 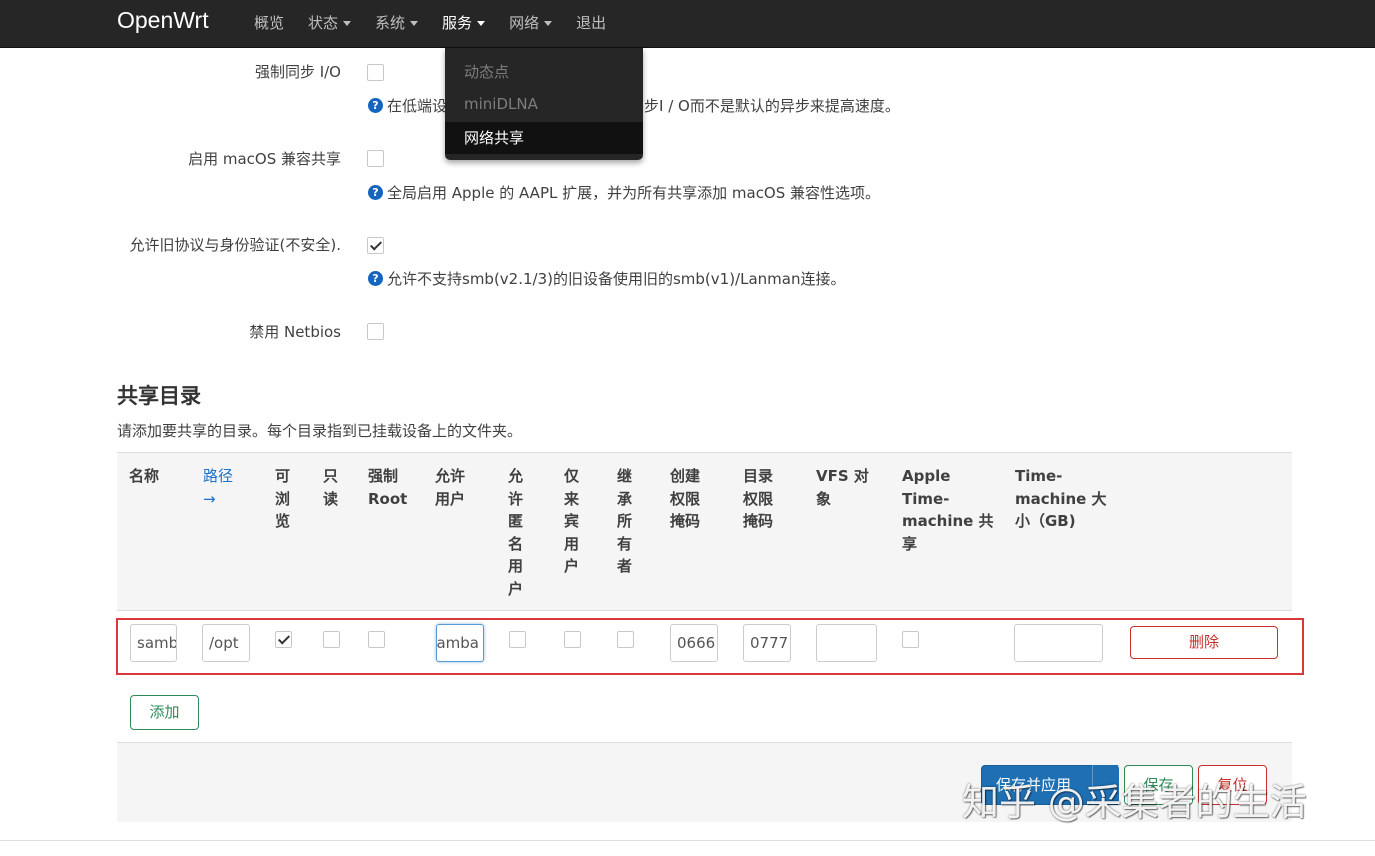 What do you see at coordinates (842, 487) in the screenshot?
I see `col-vfs: VFS 对象` at bounding box center [842, 487].